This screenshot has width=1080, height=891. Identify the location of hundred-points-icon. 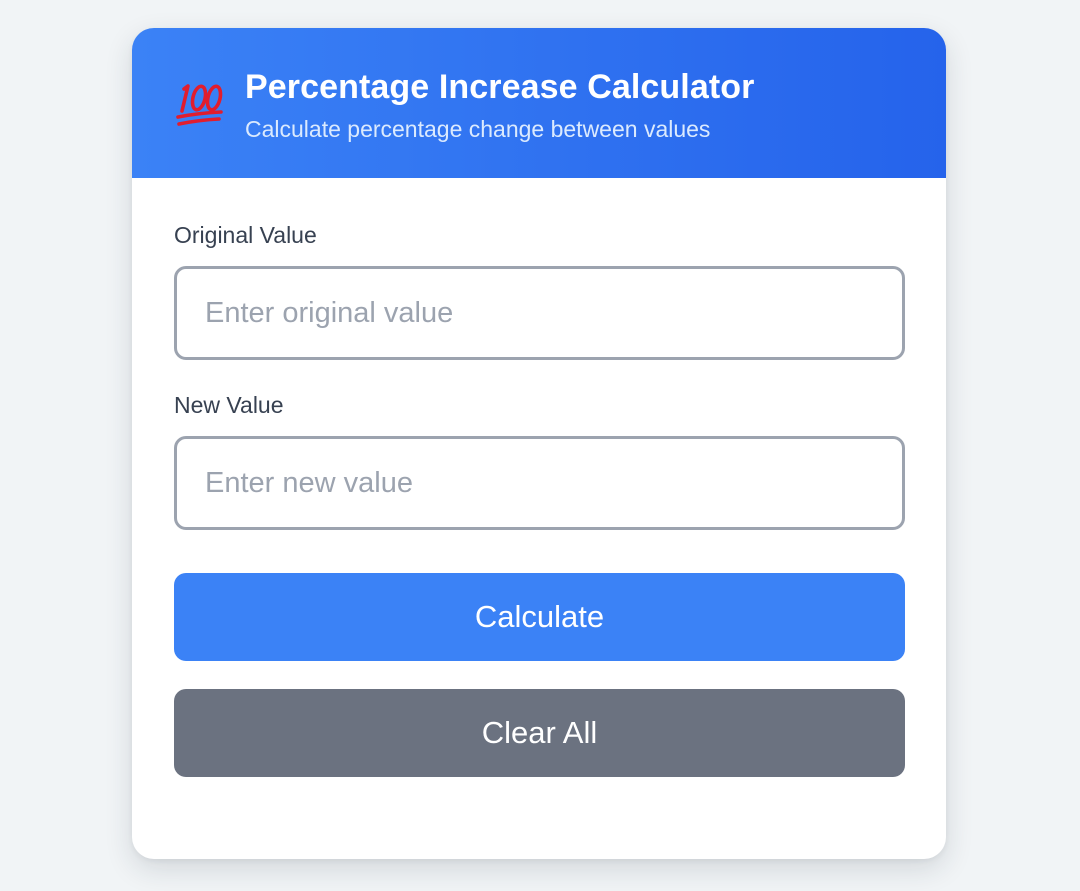
(199, 105).